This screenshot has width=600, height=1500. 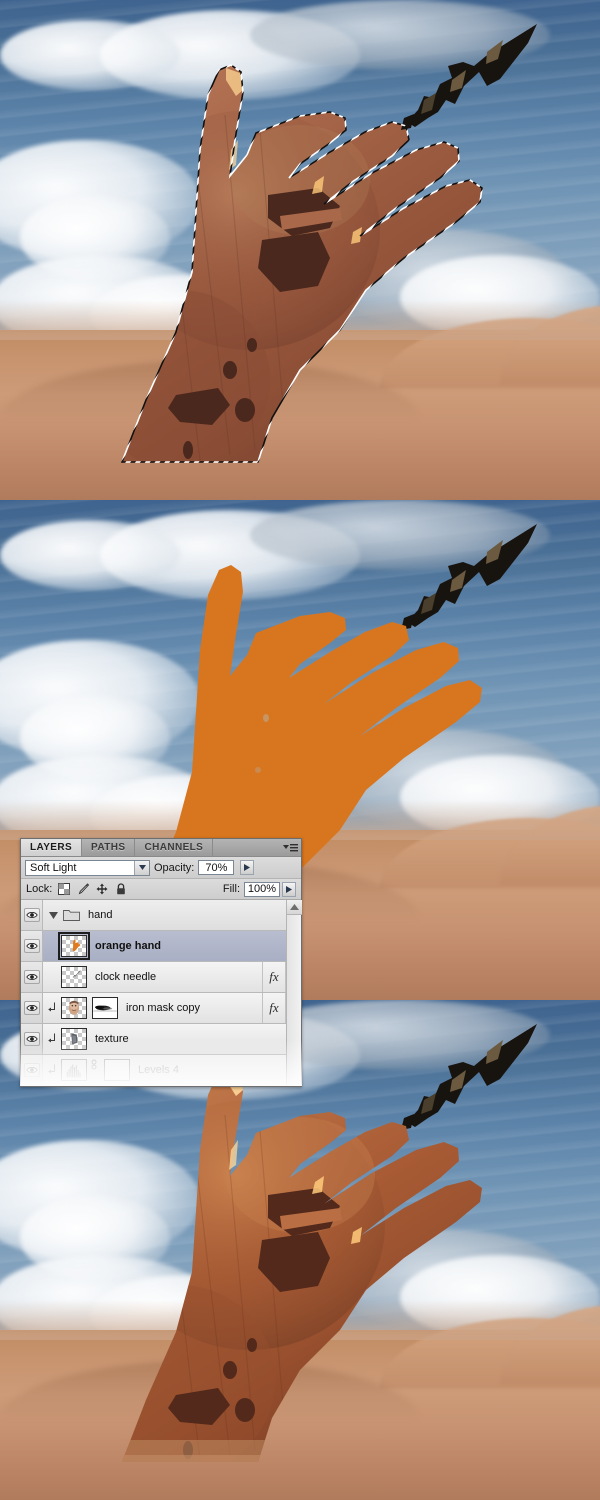 I want to click on layer-row-levels-4: Levels 4, so click(x=161, y=1070).